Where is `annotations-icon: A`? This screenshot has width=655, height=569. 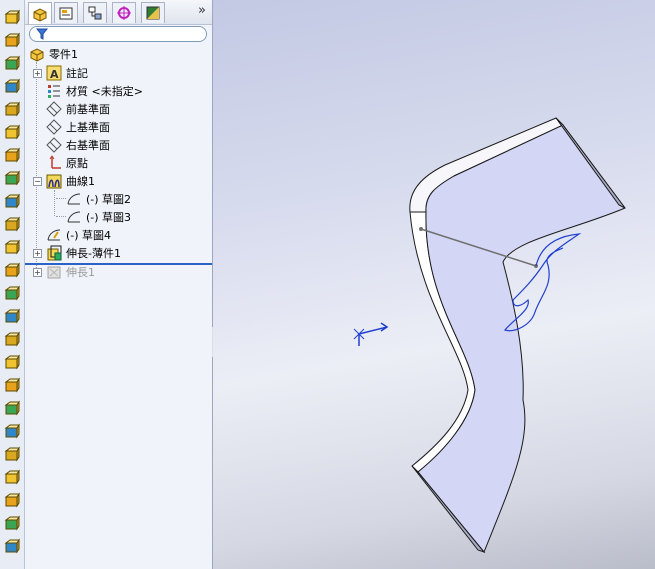
annotations-icon: A is located at coordinates (54, 73).